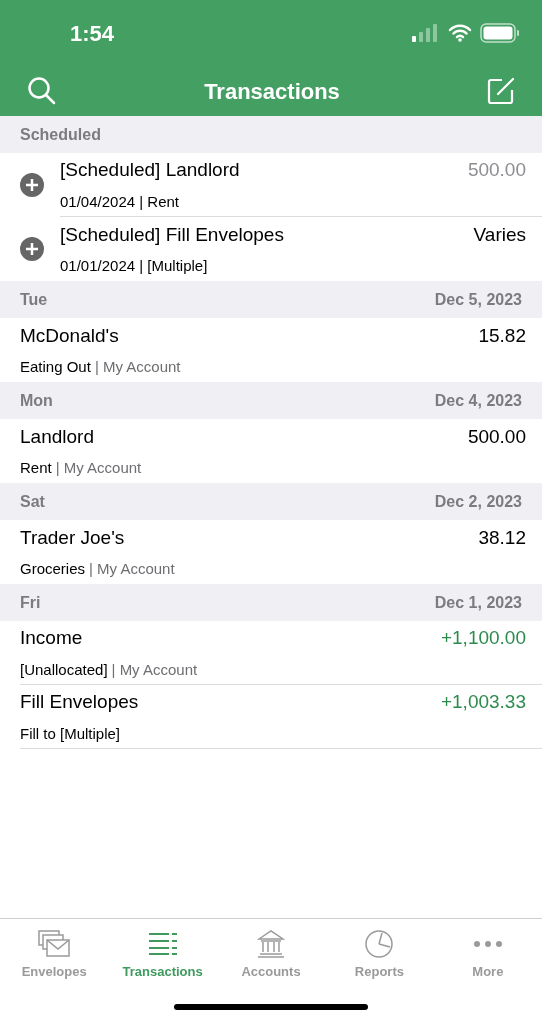  Describe the element at coordinates (483, 702) in the screenshot. I see `transaction-amount: +1,003.33` at that location.